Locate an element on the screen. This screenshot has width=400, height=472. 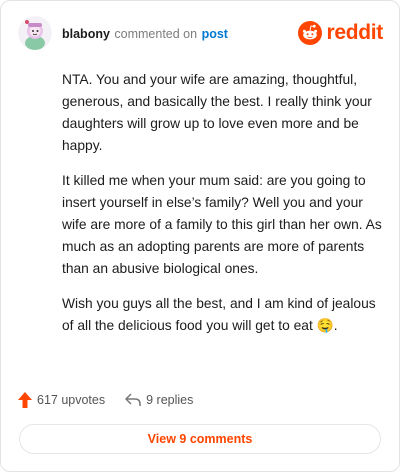
comment-header: blabony commented on post reddit is located at coordinates (201, 34).